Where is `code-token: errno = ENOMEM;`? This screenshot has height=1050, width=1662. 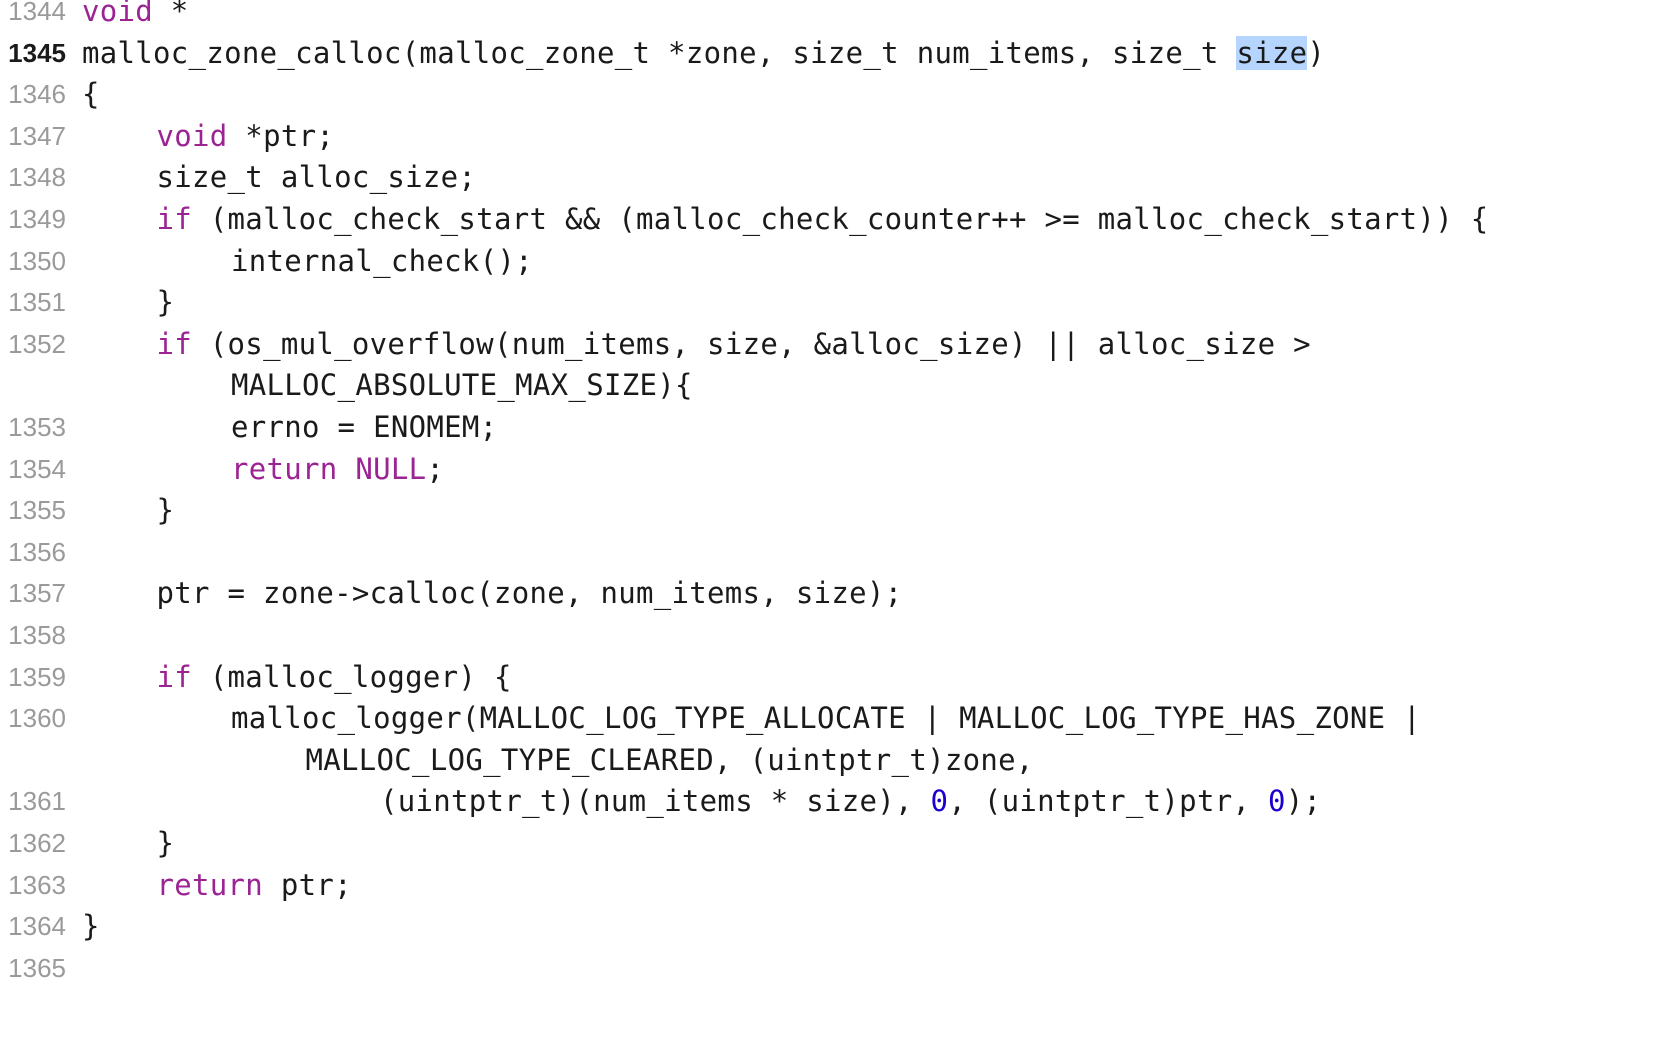 code-token: errno = ENOMEM; is located at coordinates (364, 427).